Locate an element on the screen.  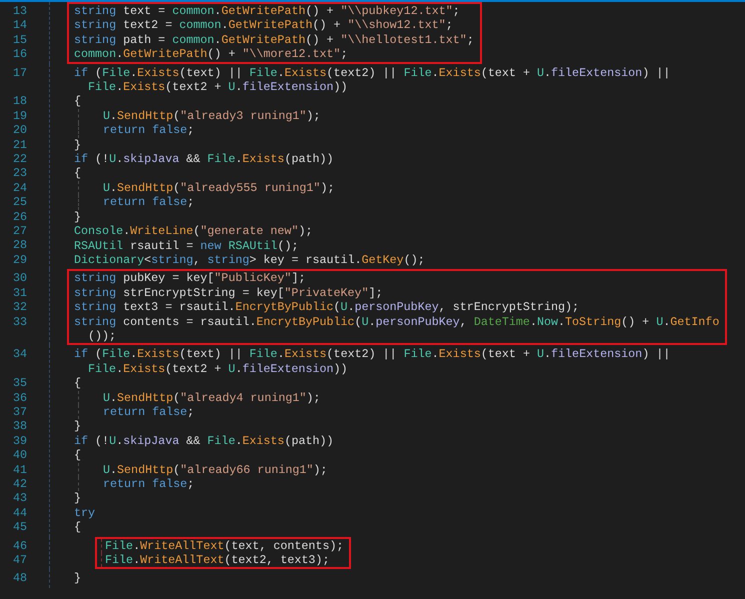
line-number: 48 is located at coordinates (20, 578).